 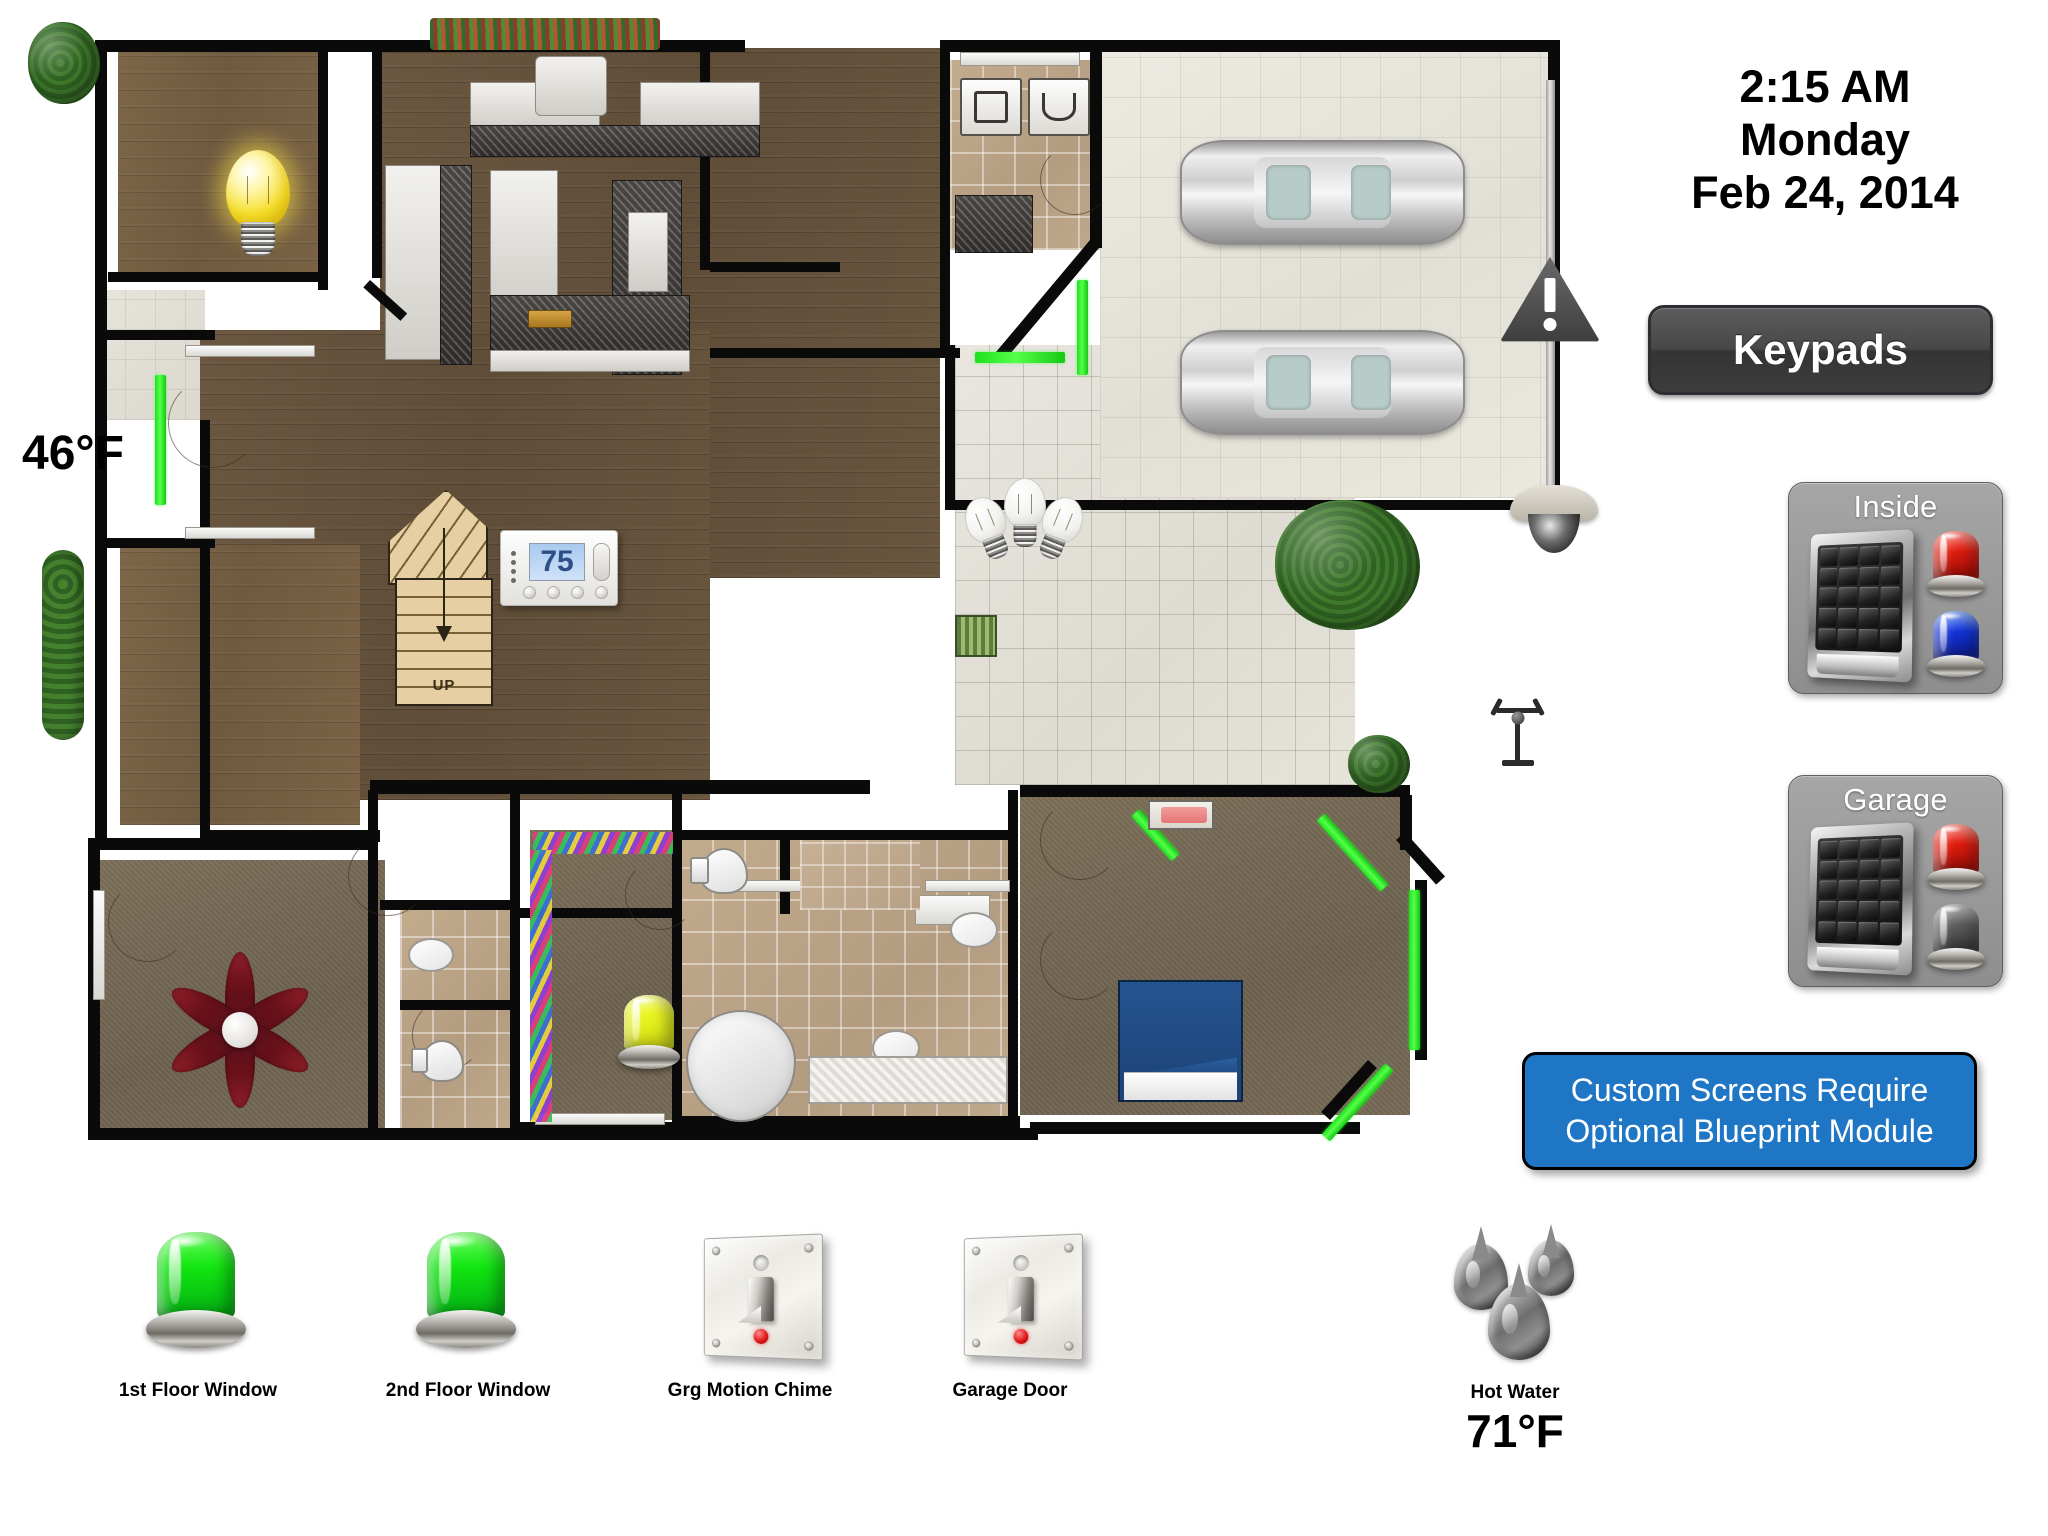 I want to click on security-camera-icon, so click(x=1554, y=519).